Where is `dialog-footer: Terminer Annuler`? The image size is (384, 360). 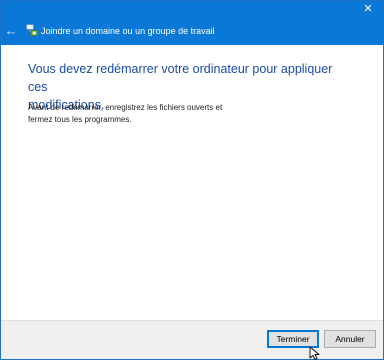
dialog-footer: Terminer Annuler is located at coordinates (192, 339).